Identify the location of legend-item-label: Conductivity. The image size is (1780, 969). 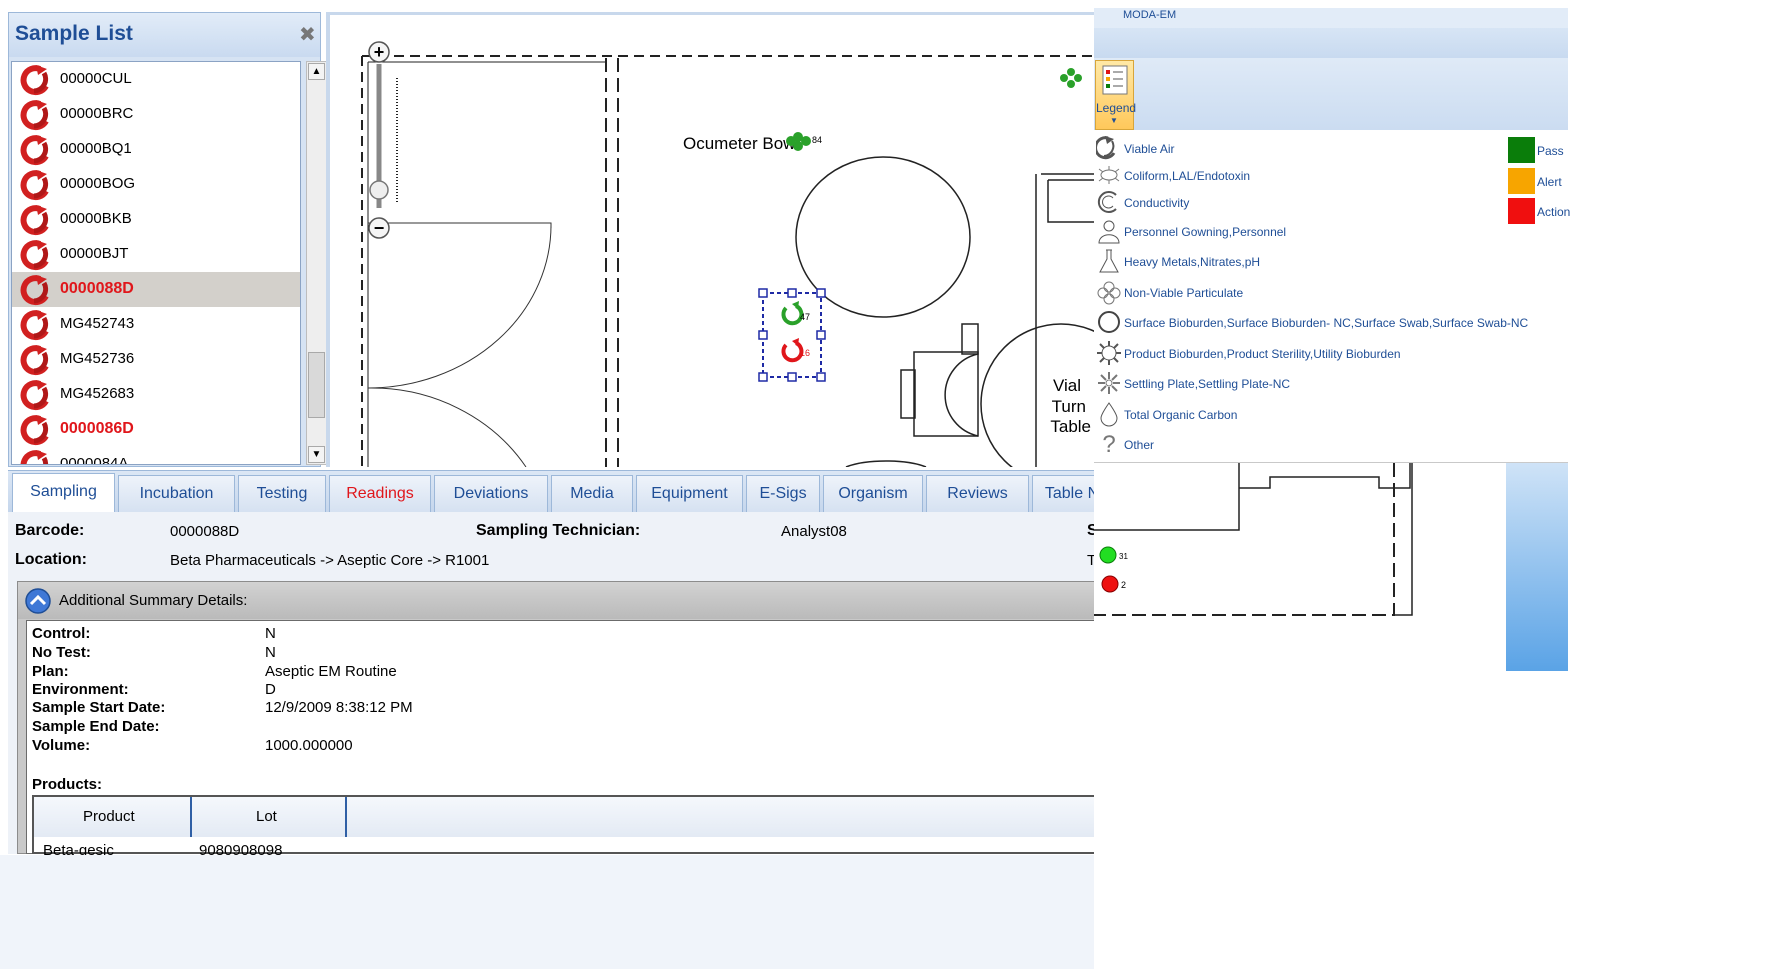
(1157, 203).